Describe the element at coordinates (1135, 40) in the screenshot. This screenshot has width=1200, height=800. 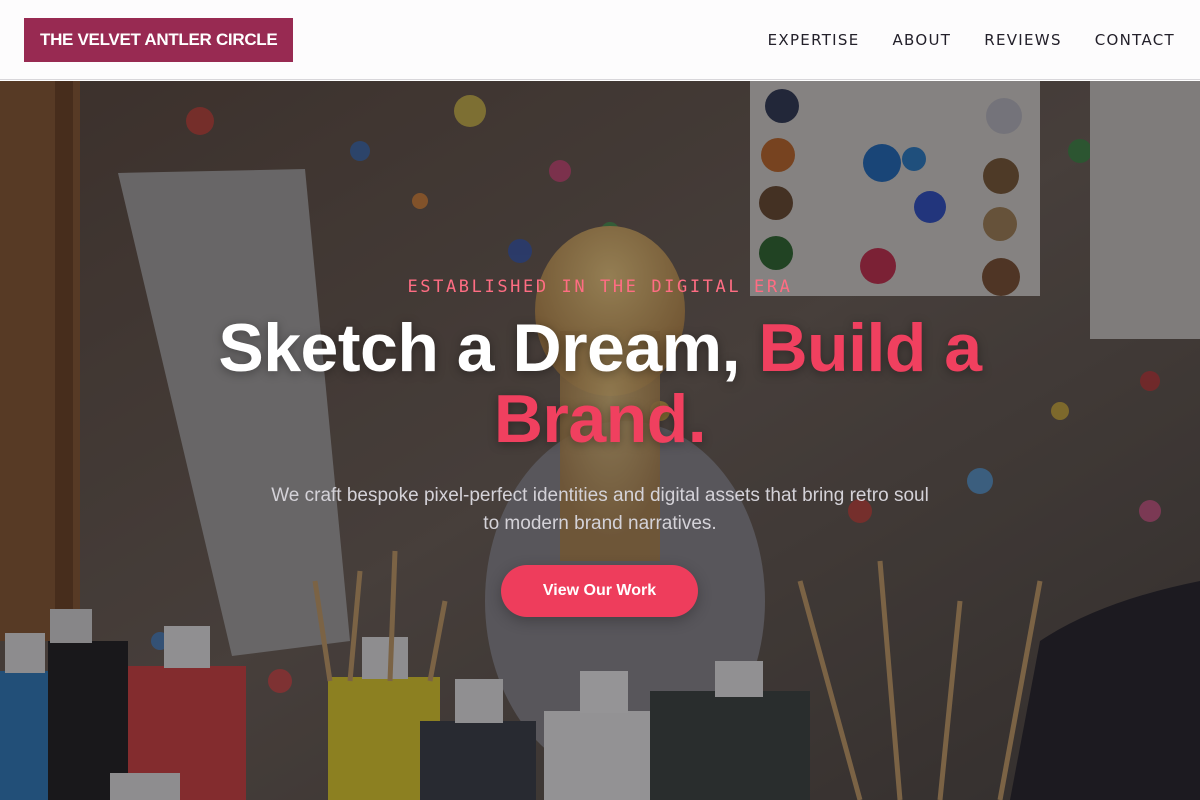
I see `nav-link-contact: CONTACT` at that location.